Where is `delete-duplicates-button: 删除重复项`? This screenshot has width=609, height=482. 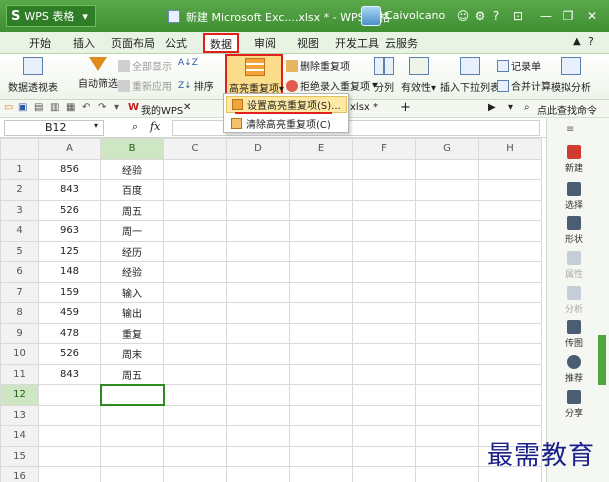
delete-duplicates-button: 删除重复项 is located at coordinates (318, 65).